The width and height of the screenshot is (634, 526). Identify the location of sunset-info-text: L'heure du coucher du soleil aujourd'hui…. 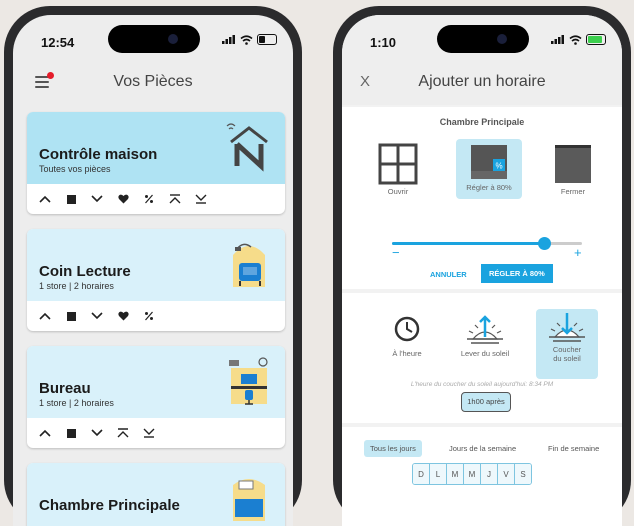
(482, 384).